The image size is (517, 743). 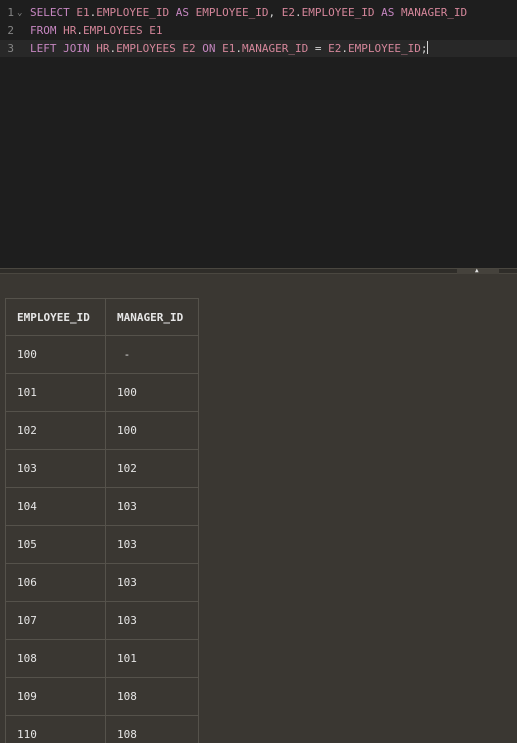 I want to click on cell-employee-id: 108, so click(x=55, y=658).